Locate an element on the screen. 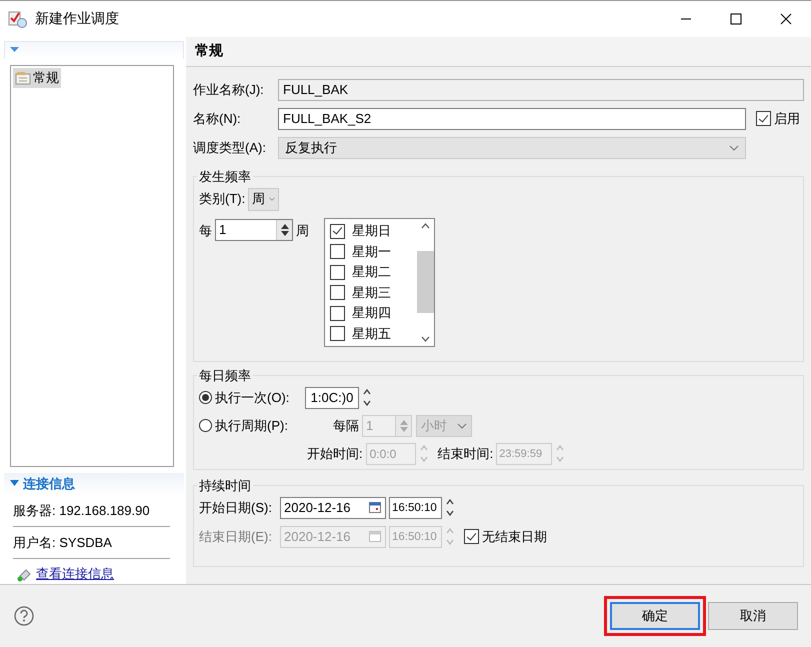 This screenshot has width=811, height=647. scroll-thumb is located at coordinates (425, 282).